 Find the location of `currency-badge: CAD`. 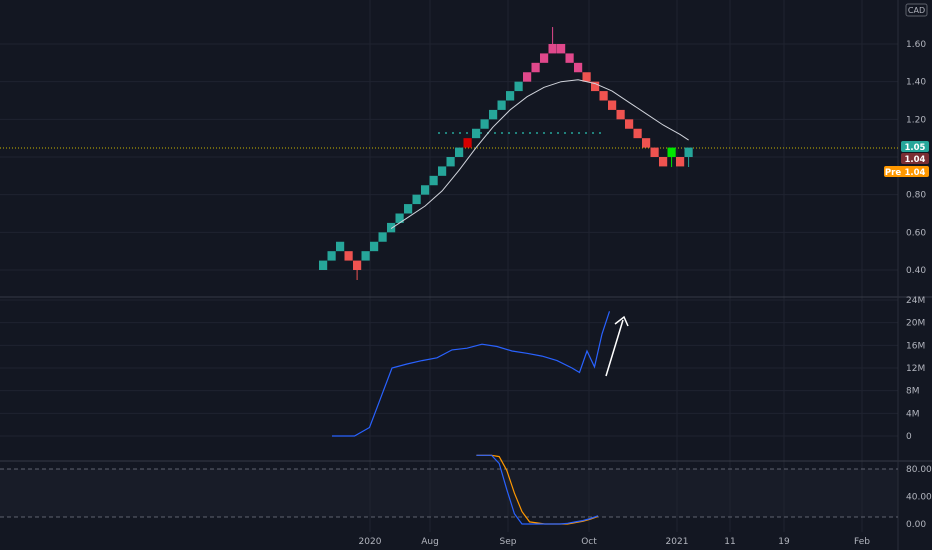

currency-badge: CAD is located at coordinates (916, 10).